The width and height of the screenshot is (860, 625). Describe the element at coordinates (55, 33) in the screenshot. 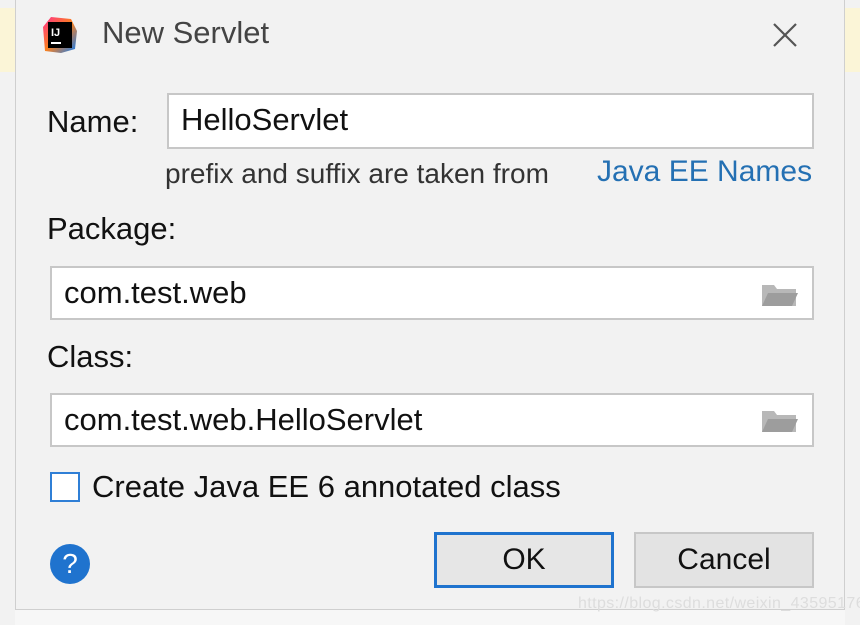

I see `svg-text: IJ` at that location.